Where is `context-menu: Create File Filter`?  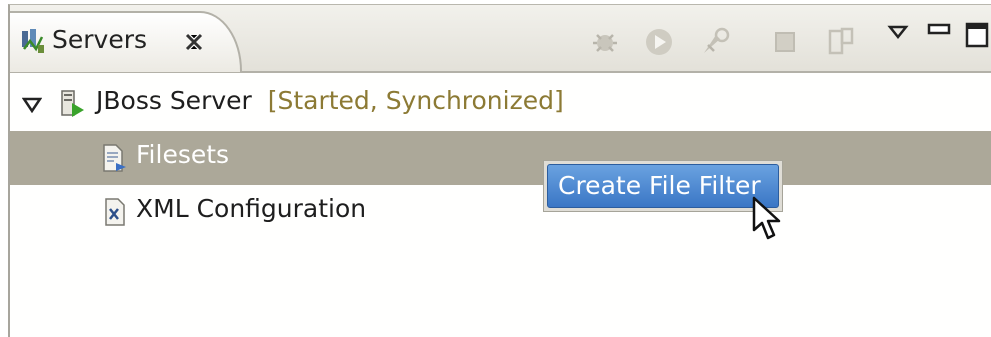 context-menu: Create File Filter is located at coordinates (663, 186).